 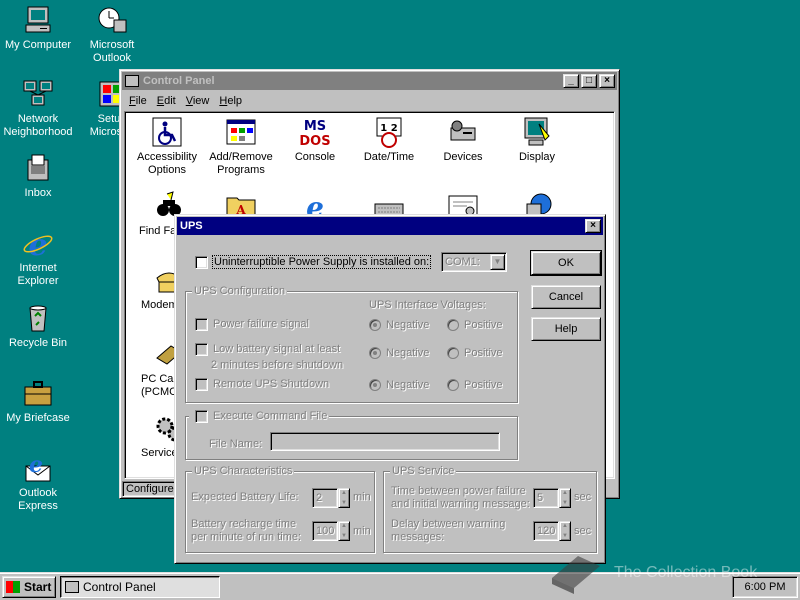 What do you see at coordinates (38, 468) in the screenshot?
I see `outlook-express-icon: e` at bounding box center [38, 468].